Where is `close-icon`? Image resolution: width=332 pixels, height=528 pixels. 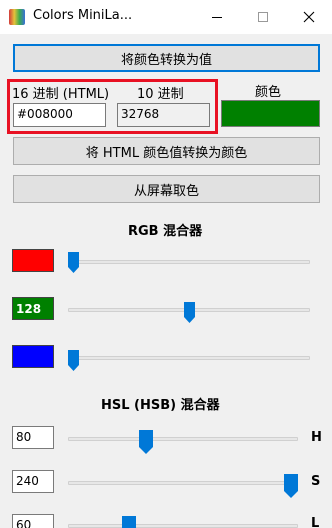 close-icon is located at coordinates (309, 17).